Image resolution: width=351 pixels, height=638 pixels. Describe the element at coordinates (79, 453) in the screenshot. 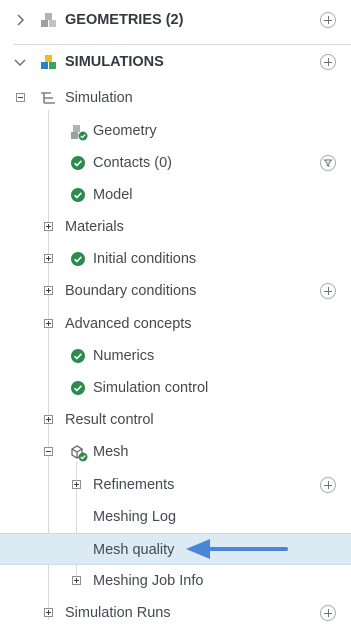

I see `mesh-check-icon` at that location.